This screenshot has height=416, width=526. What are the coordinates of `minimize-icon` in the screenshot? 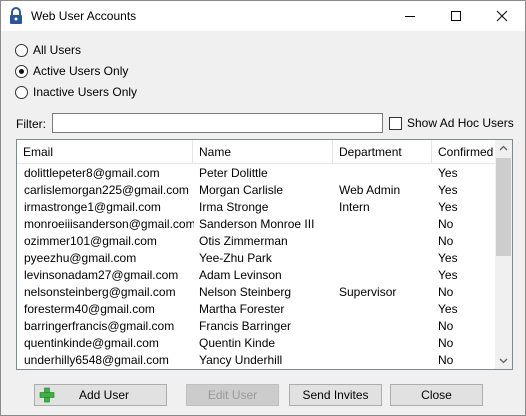 It's located at (410, 16).